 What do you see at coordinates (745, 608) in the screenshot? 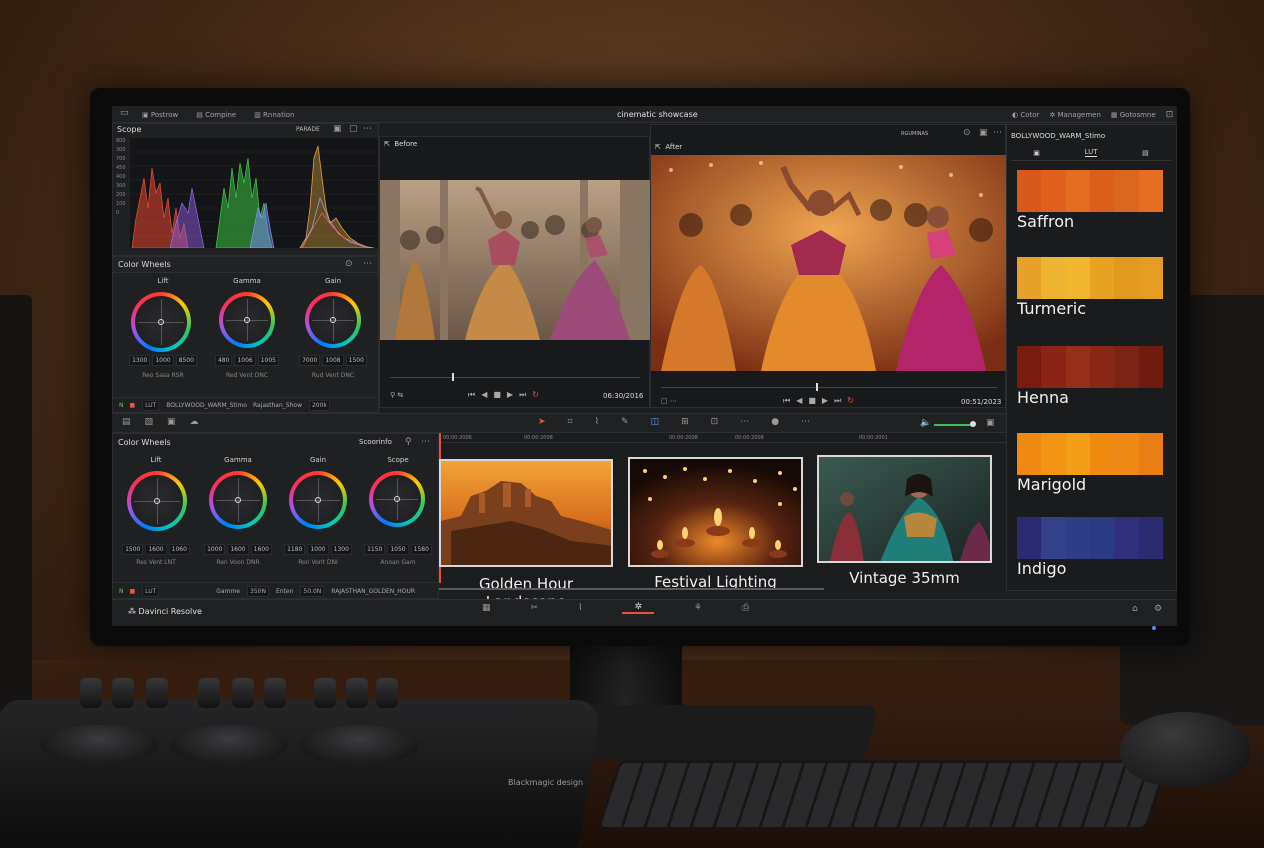
I see `page-deliver-icon: ⎙` at bounding box center [745, 608].